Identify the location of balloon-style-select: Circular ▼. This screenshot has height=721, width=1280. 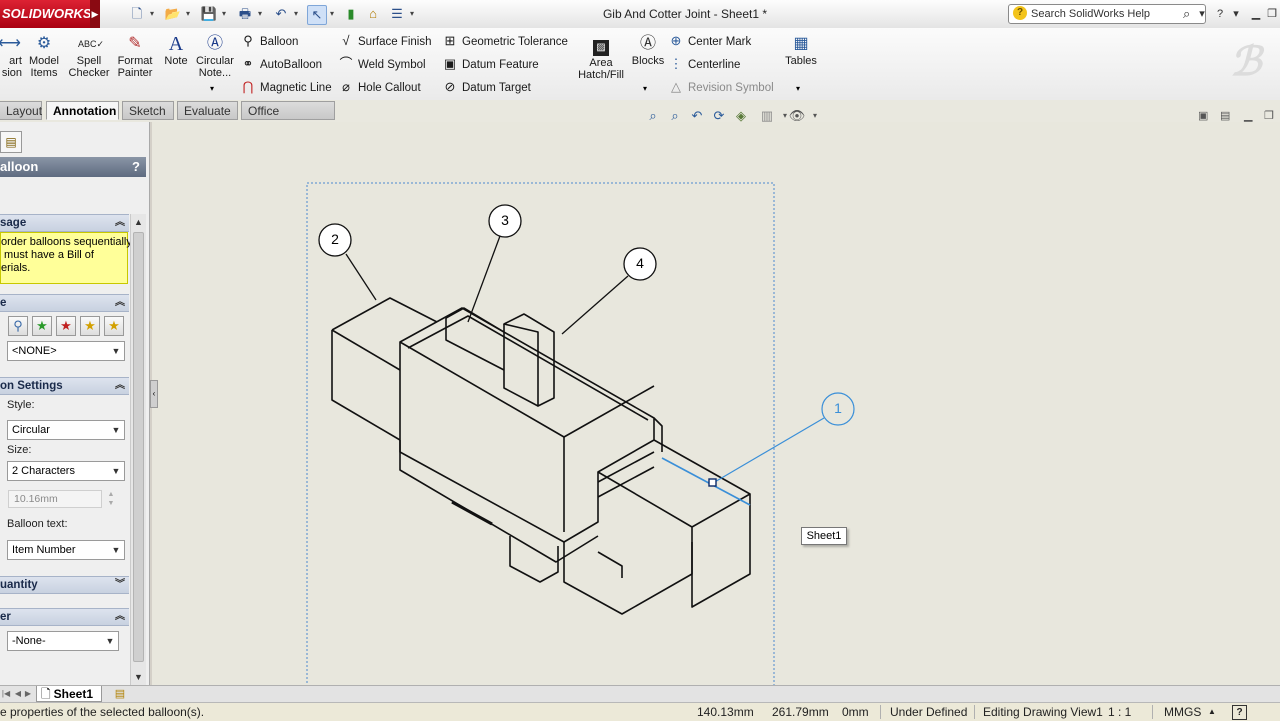
(66, 430).